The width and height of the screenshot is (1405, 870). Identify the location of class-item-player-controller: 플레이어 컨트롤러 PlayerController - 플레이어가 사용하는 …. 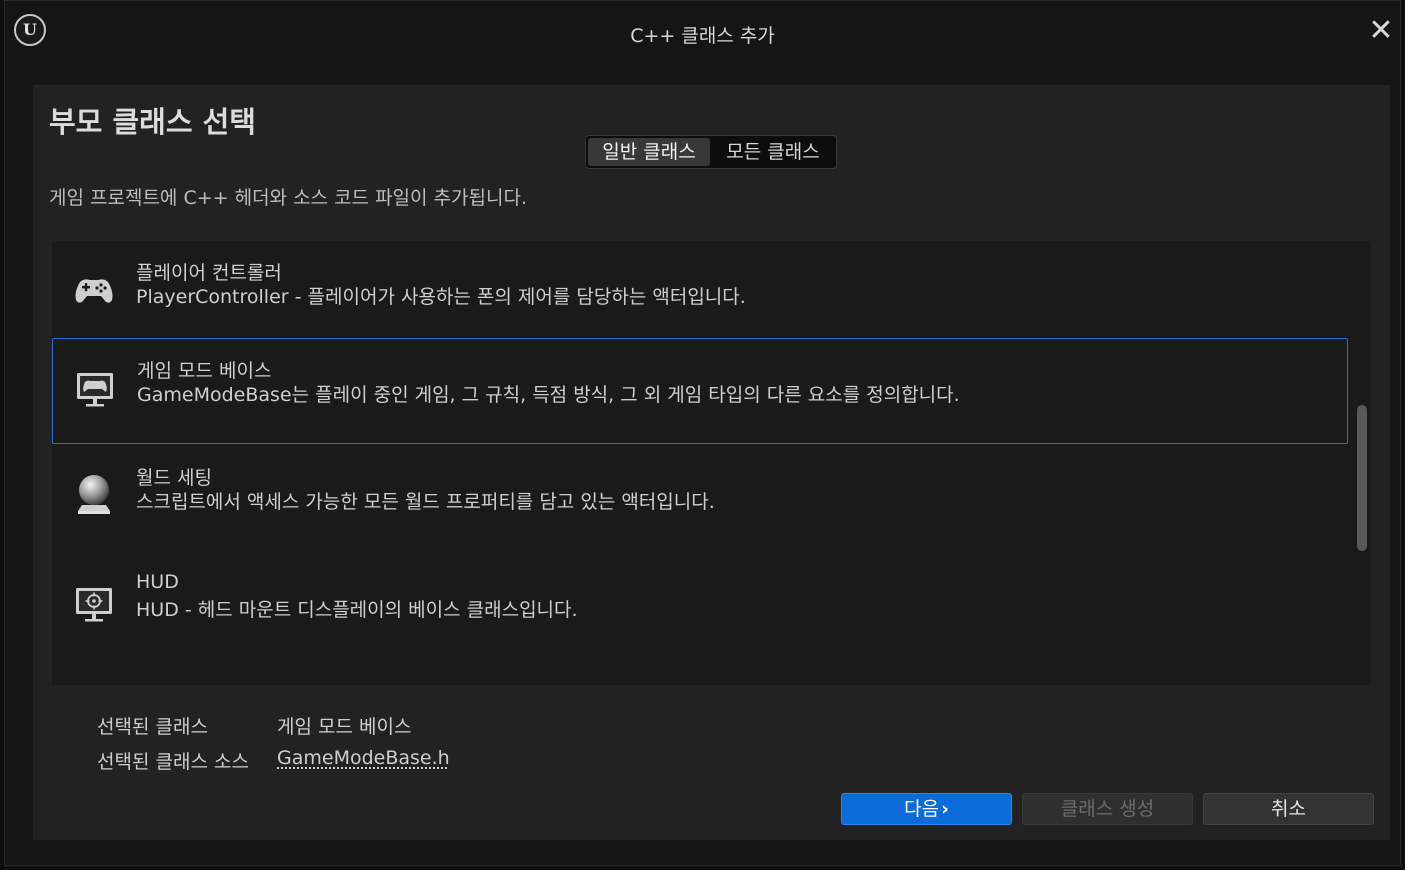
(700, 294).